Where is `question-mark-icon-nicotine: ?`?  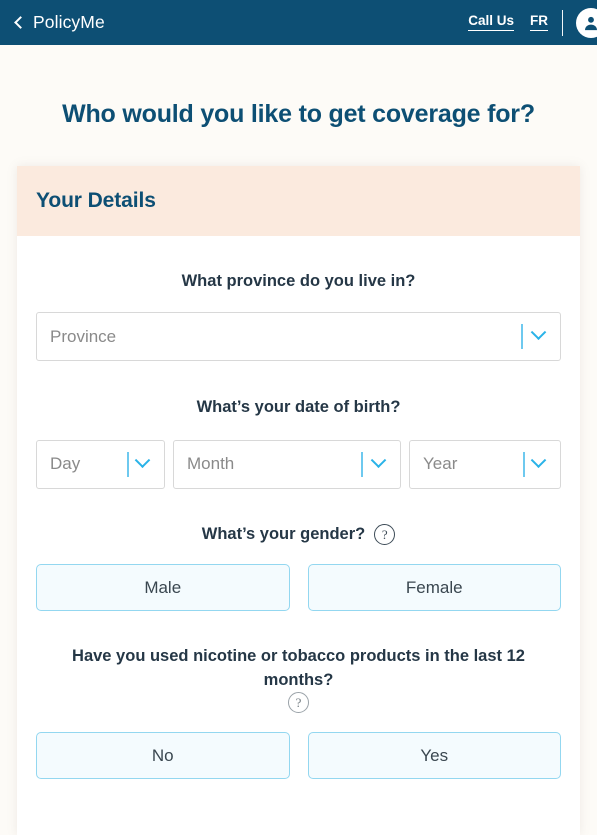 question-mark-icon-nicotine: ? is located at coordinates (298, 703).